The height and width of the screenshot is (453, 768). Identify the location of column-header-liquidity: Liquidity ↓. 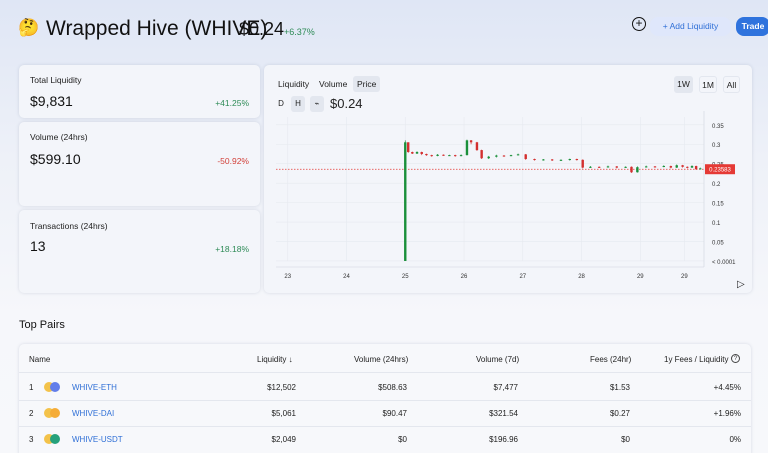
(275, 359).